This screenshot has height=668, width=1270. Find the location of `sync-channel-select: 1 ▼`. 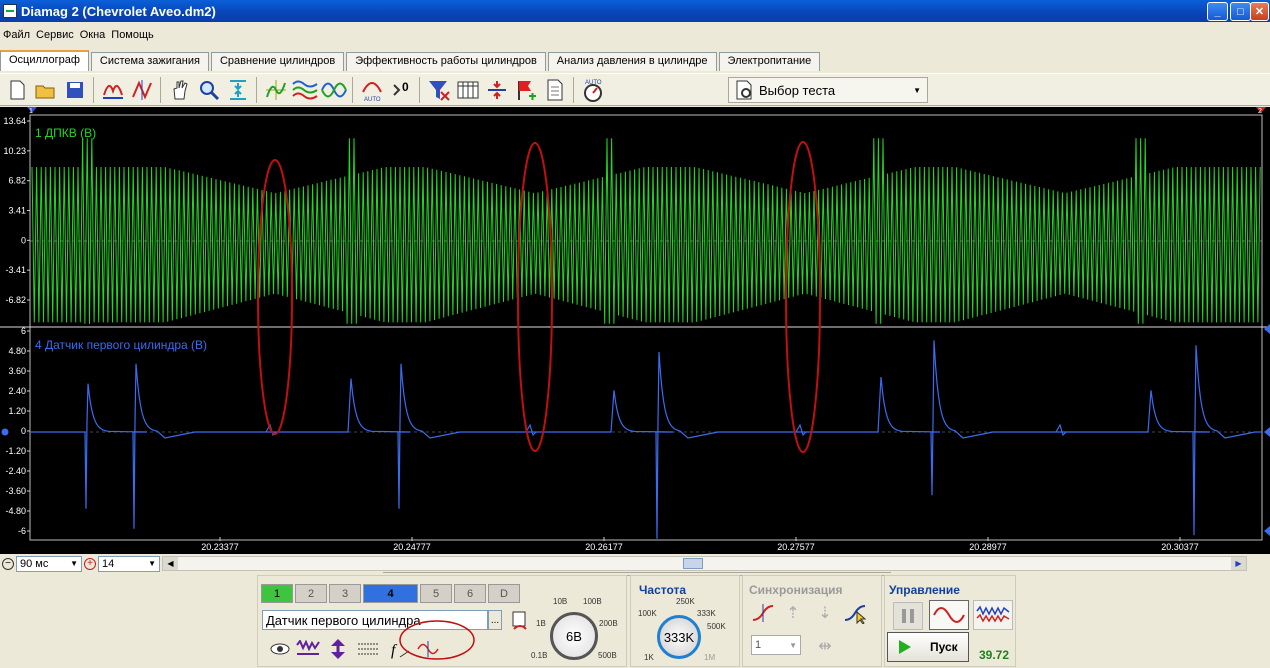

sync-channel-select: 1 ▼ is located at coordinates (776, 645).